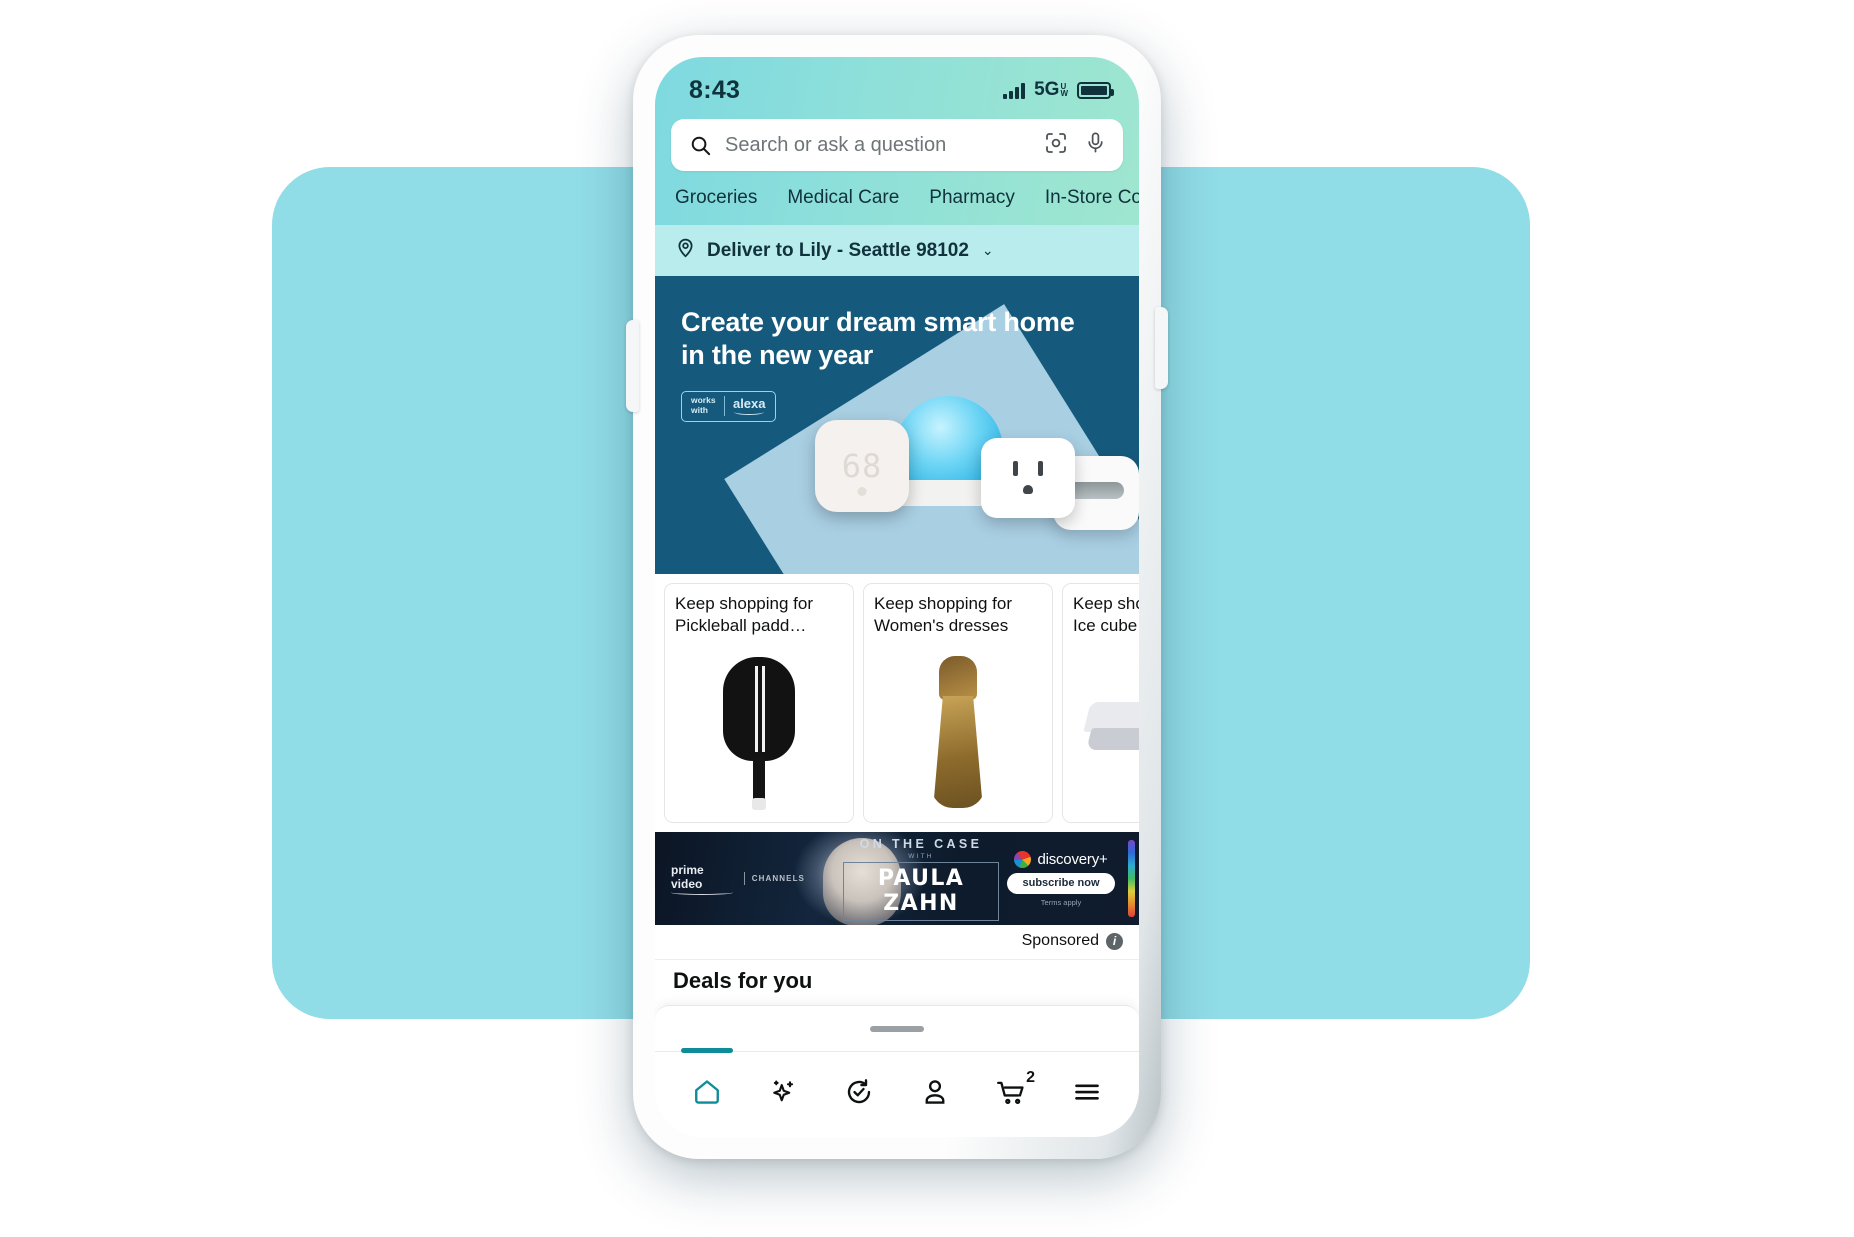 This screenshot has height=1237, width=1854. Describe the element at coordinates (921, 843) in the screenshot. I see `ad-show-kicker: ON THE CASE` at that location.